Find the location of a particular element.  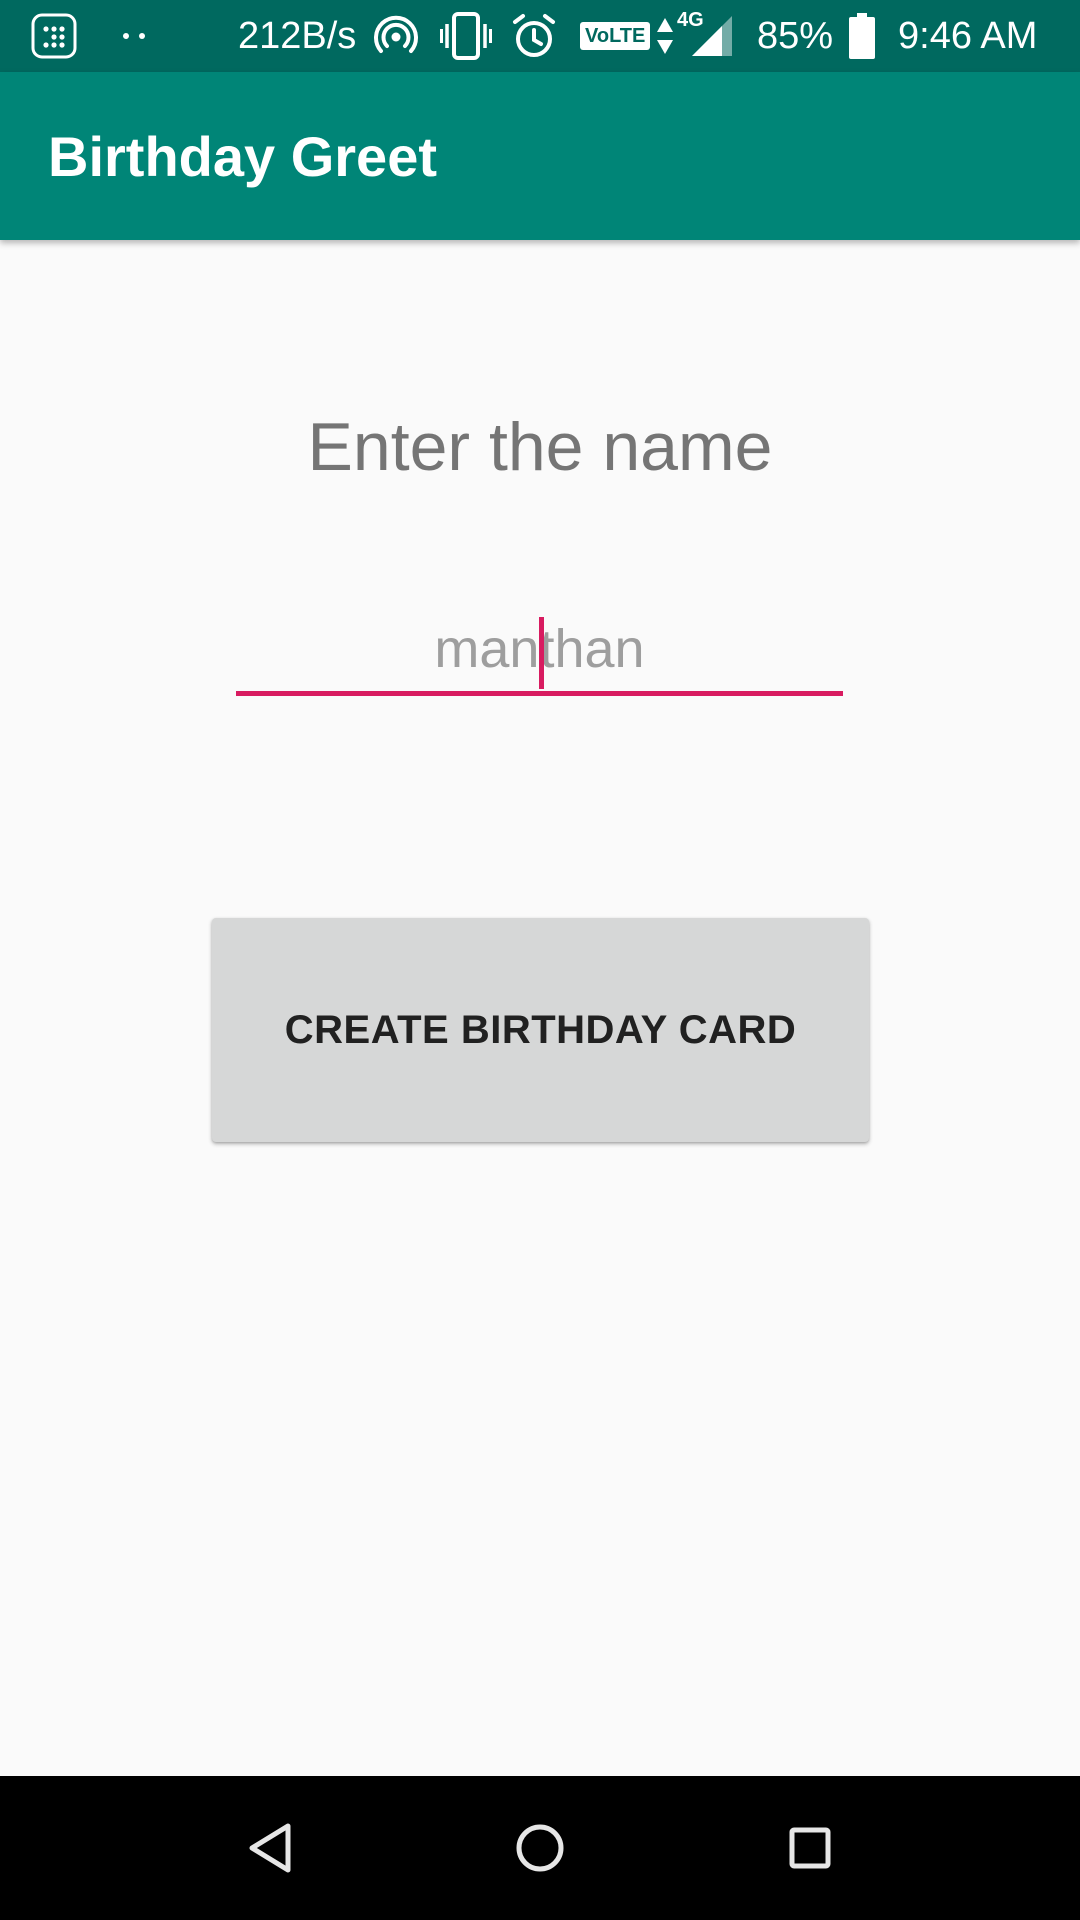

data-rate: 212B/s is located at coordinates (297, 35).